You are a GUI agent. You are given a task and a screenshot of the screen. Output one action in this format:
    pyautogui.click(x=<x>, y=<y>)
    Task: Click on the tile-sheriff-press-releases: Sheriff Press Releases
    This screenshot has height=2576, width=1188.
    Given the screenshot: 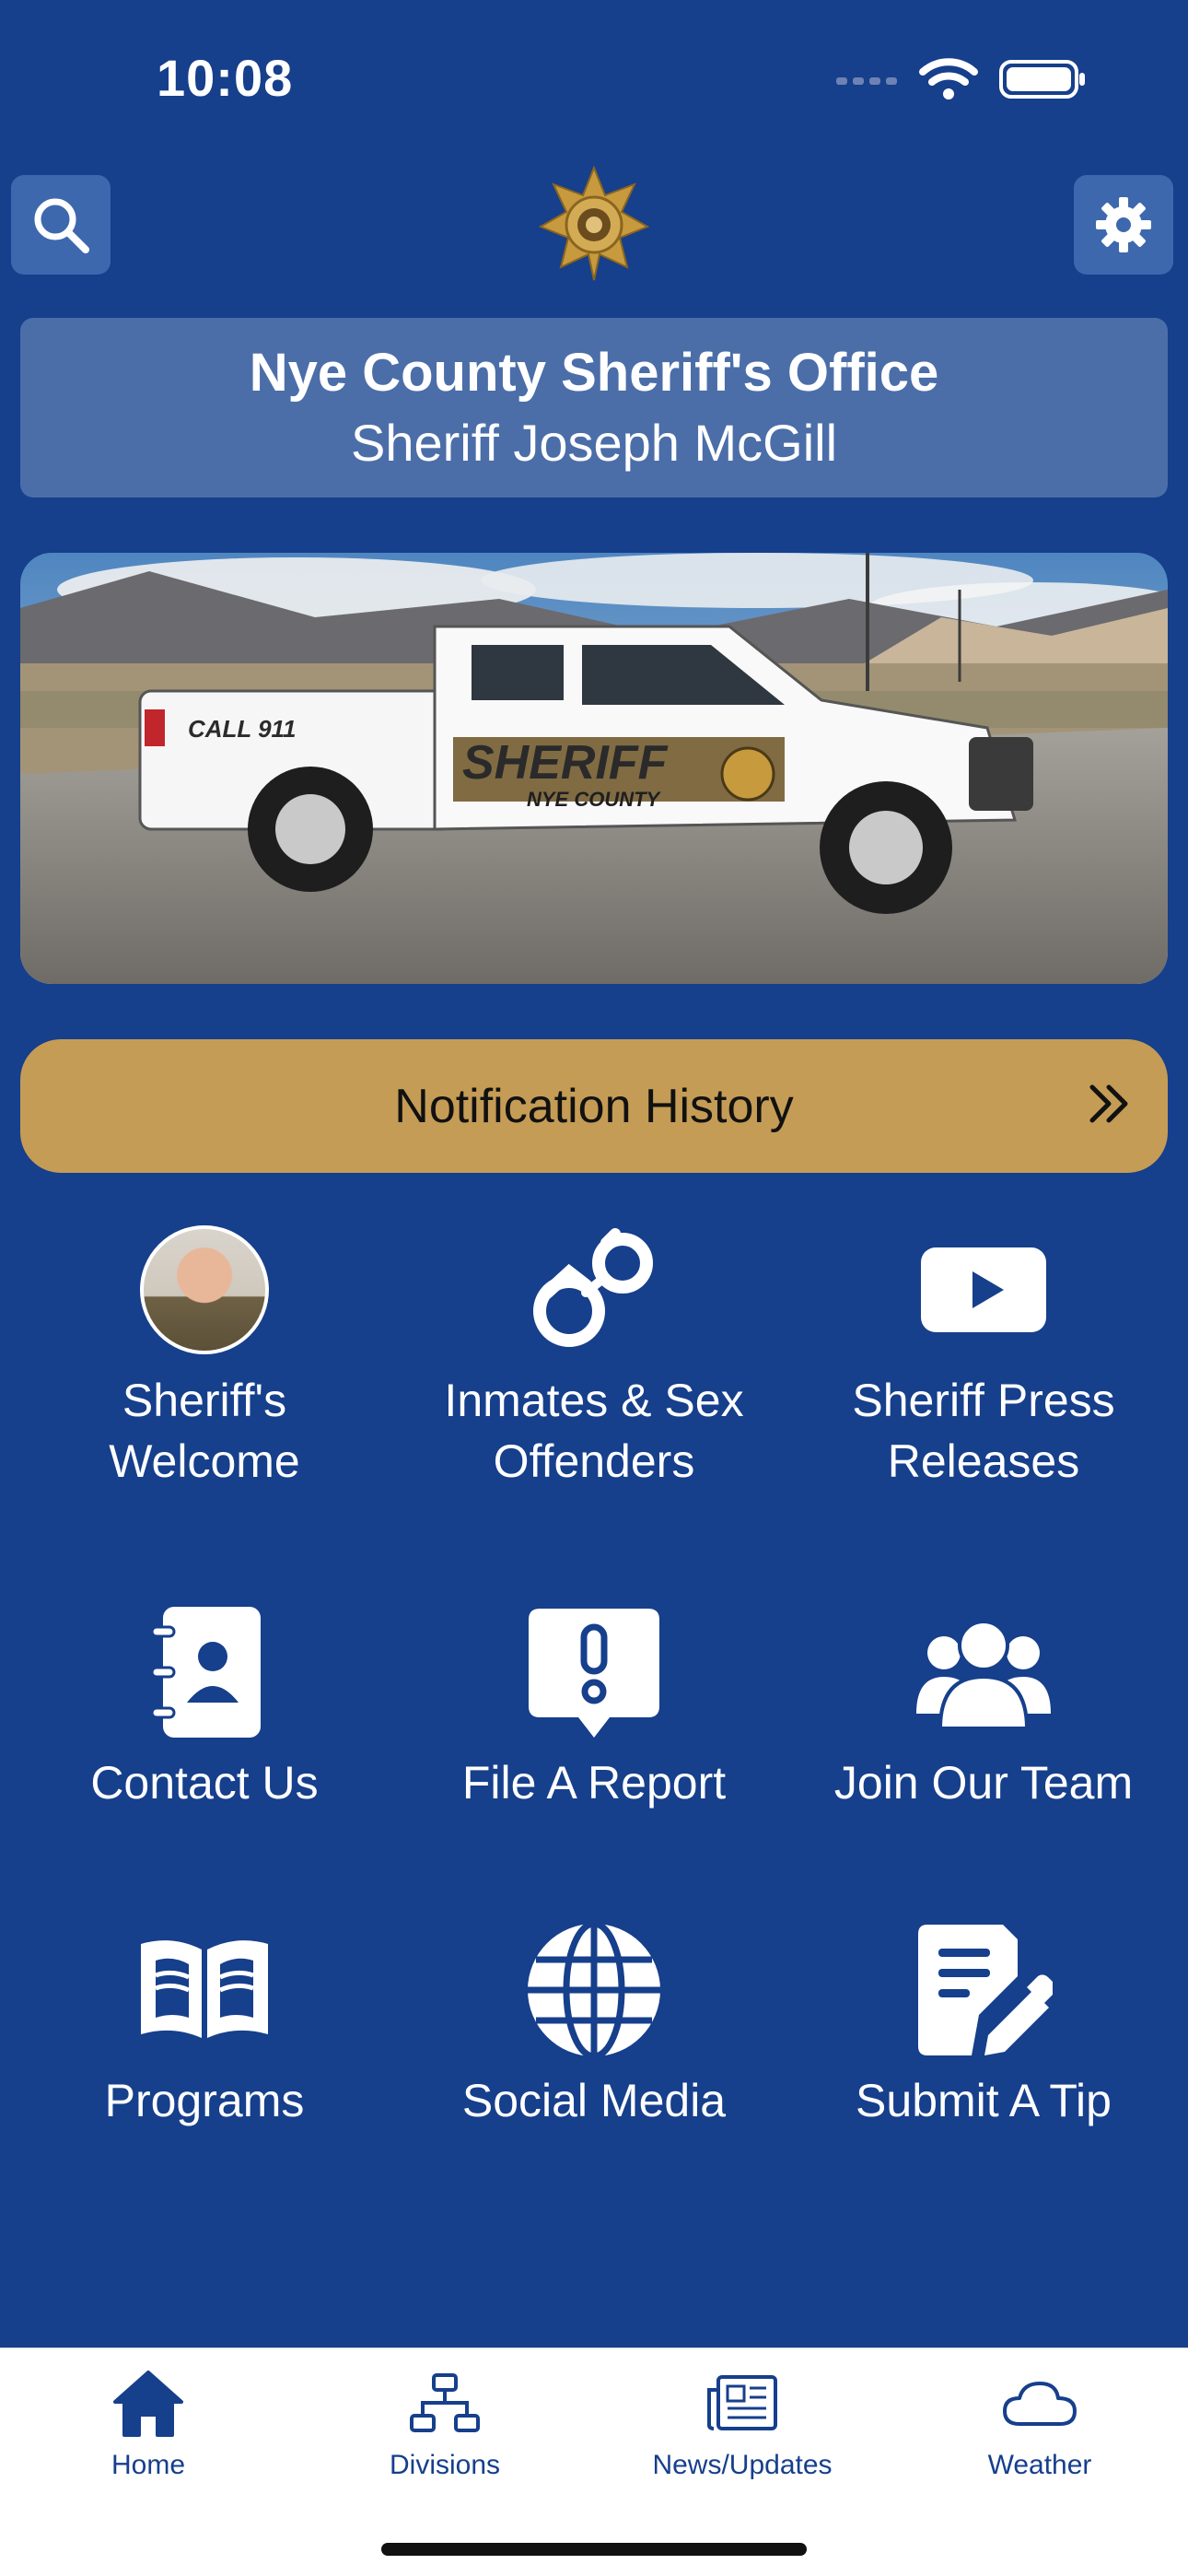 What is the action you would take?
    pyautogui.click(x=983, y=1356)
    